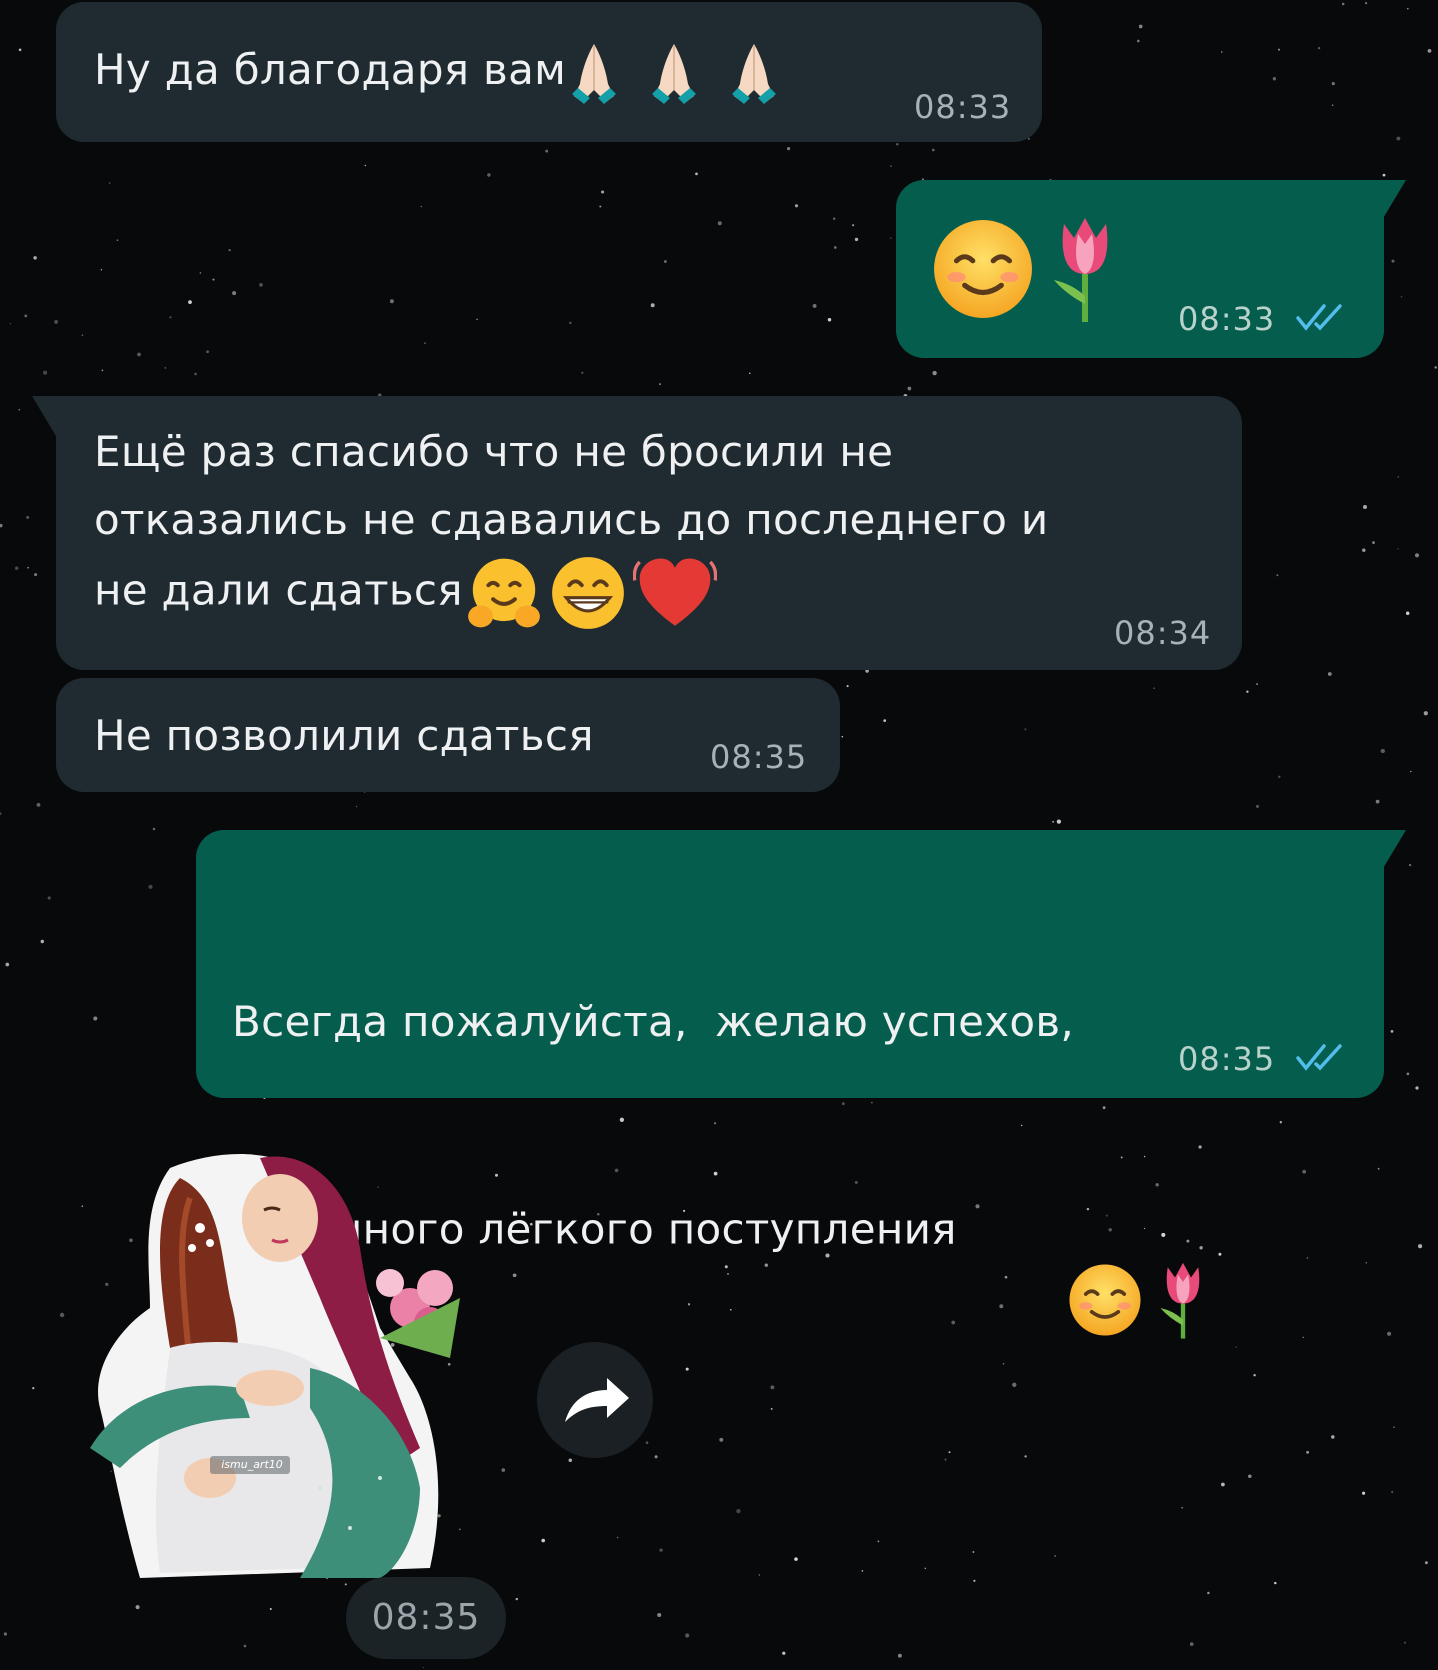  Describe the element at coordinates (1151, 269) in the screenshot. I see `message-bubble-outgoing: 08:33` at that location.